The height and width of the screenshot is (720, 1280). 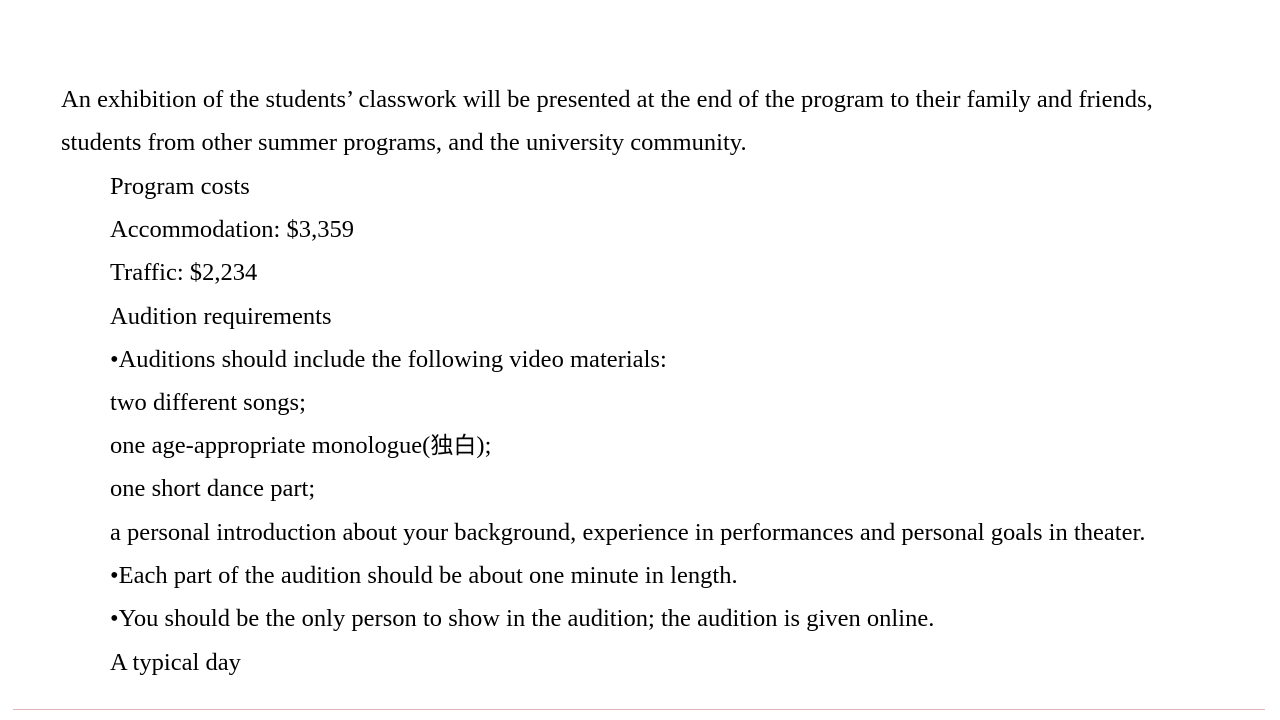 I want to click on cost-item-accommodation: Accommodation: $3,359, so click(x=232, y=229).